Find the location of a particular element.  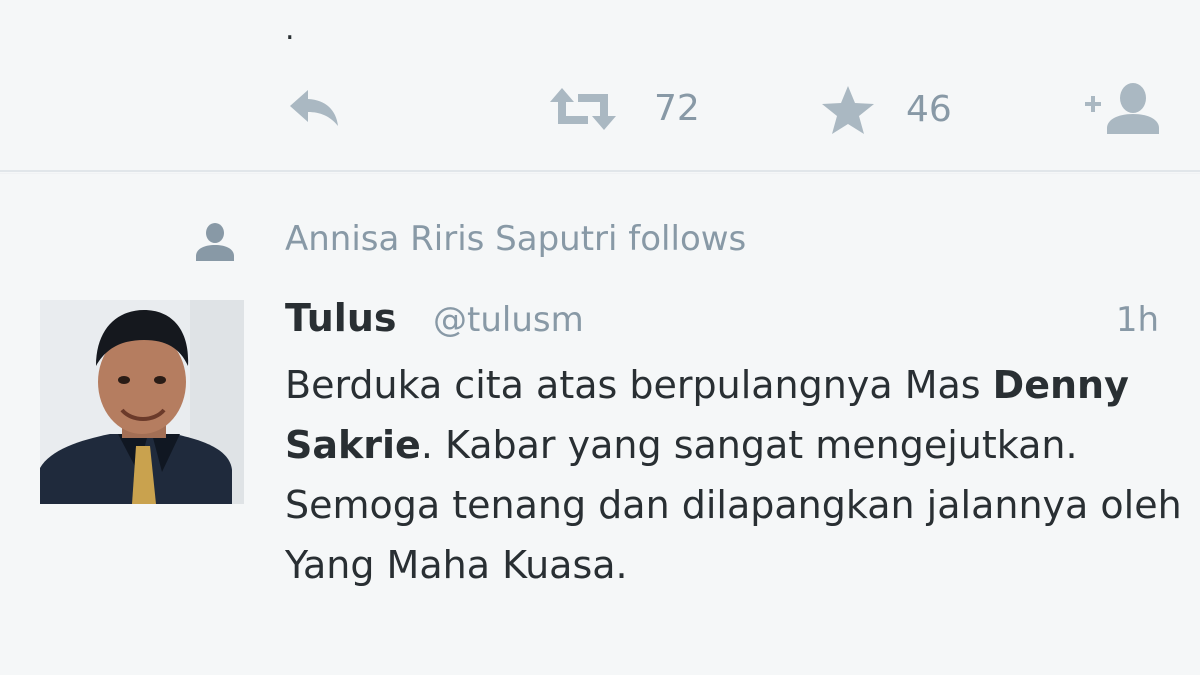

user-handle: @tulusm is located at coordinates (508, 320).